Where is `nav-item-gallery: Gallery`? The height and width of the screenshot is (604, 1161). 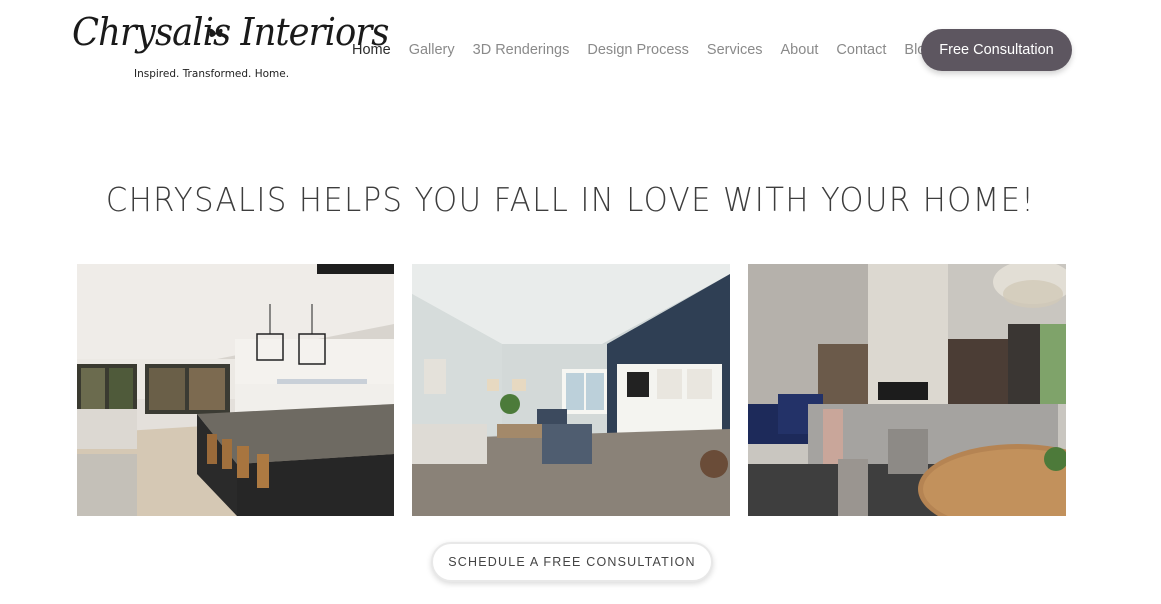 nav-item-gallery: Gallery is located at coordinates (432, 50).